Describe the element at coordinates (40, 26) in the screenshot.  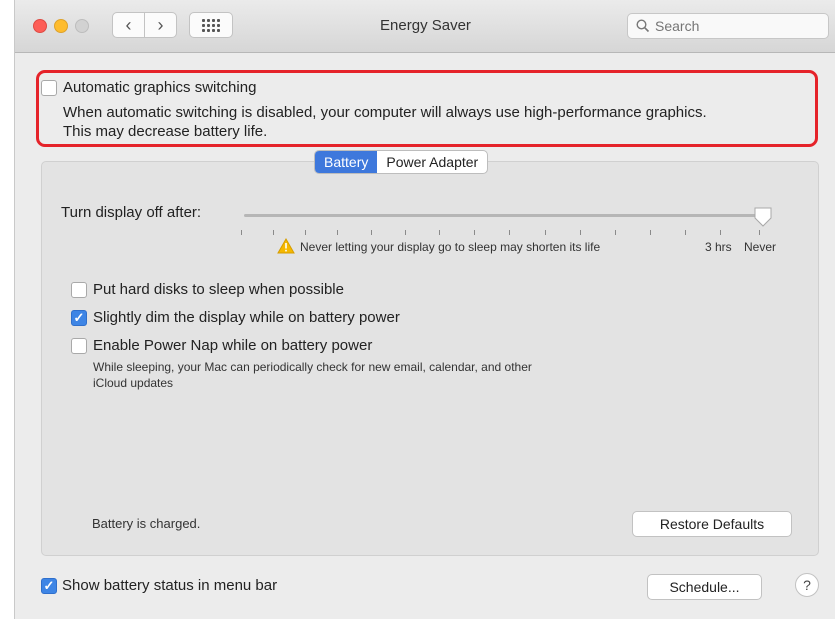
I see `close-window-button` at that location.